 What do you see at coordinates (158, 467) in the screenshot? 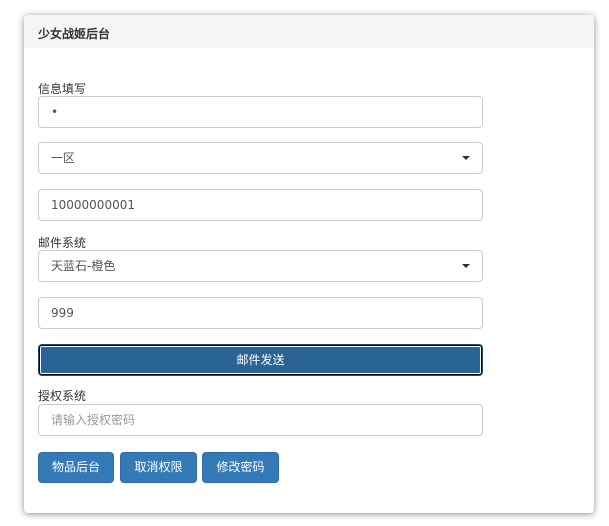
I see `revoke-permission-button: 取消权限` at bounding box center [158, 467].